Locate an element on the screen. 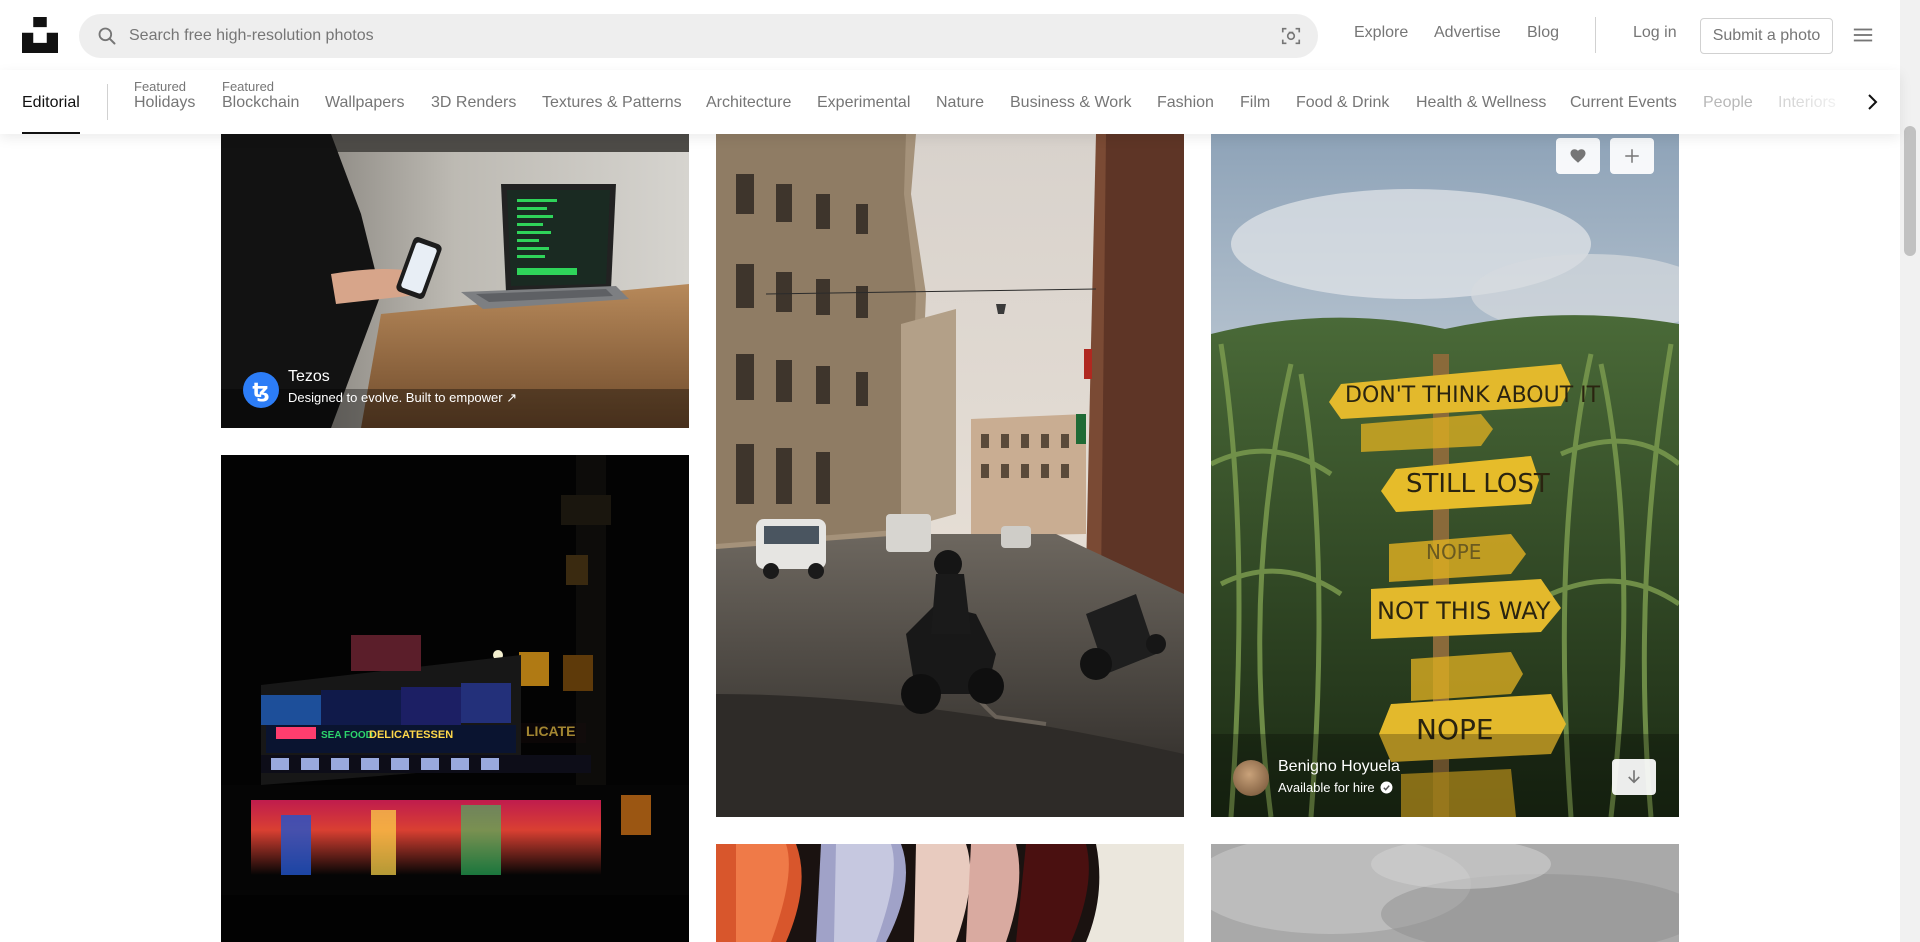 Image resolution: width=1920 pixels, height=942 pixels. tezos-avatar-glyph: ꜩ is located at coordinates (261, 390).